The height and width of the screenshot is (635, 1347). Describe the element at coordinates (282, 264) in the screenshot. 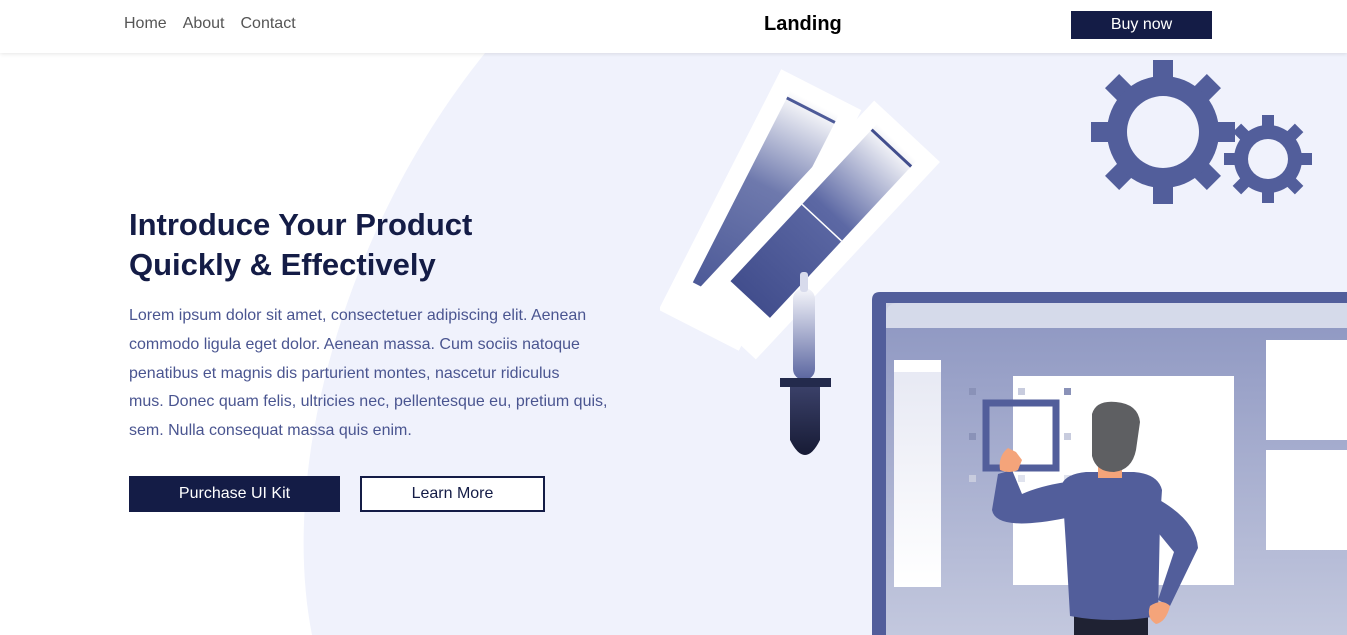

I see `hero-title-line-2: Quickly & Effectively` at that location.